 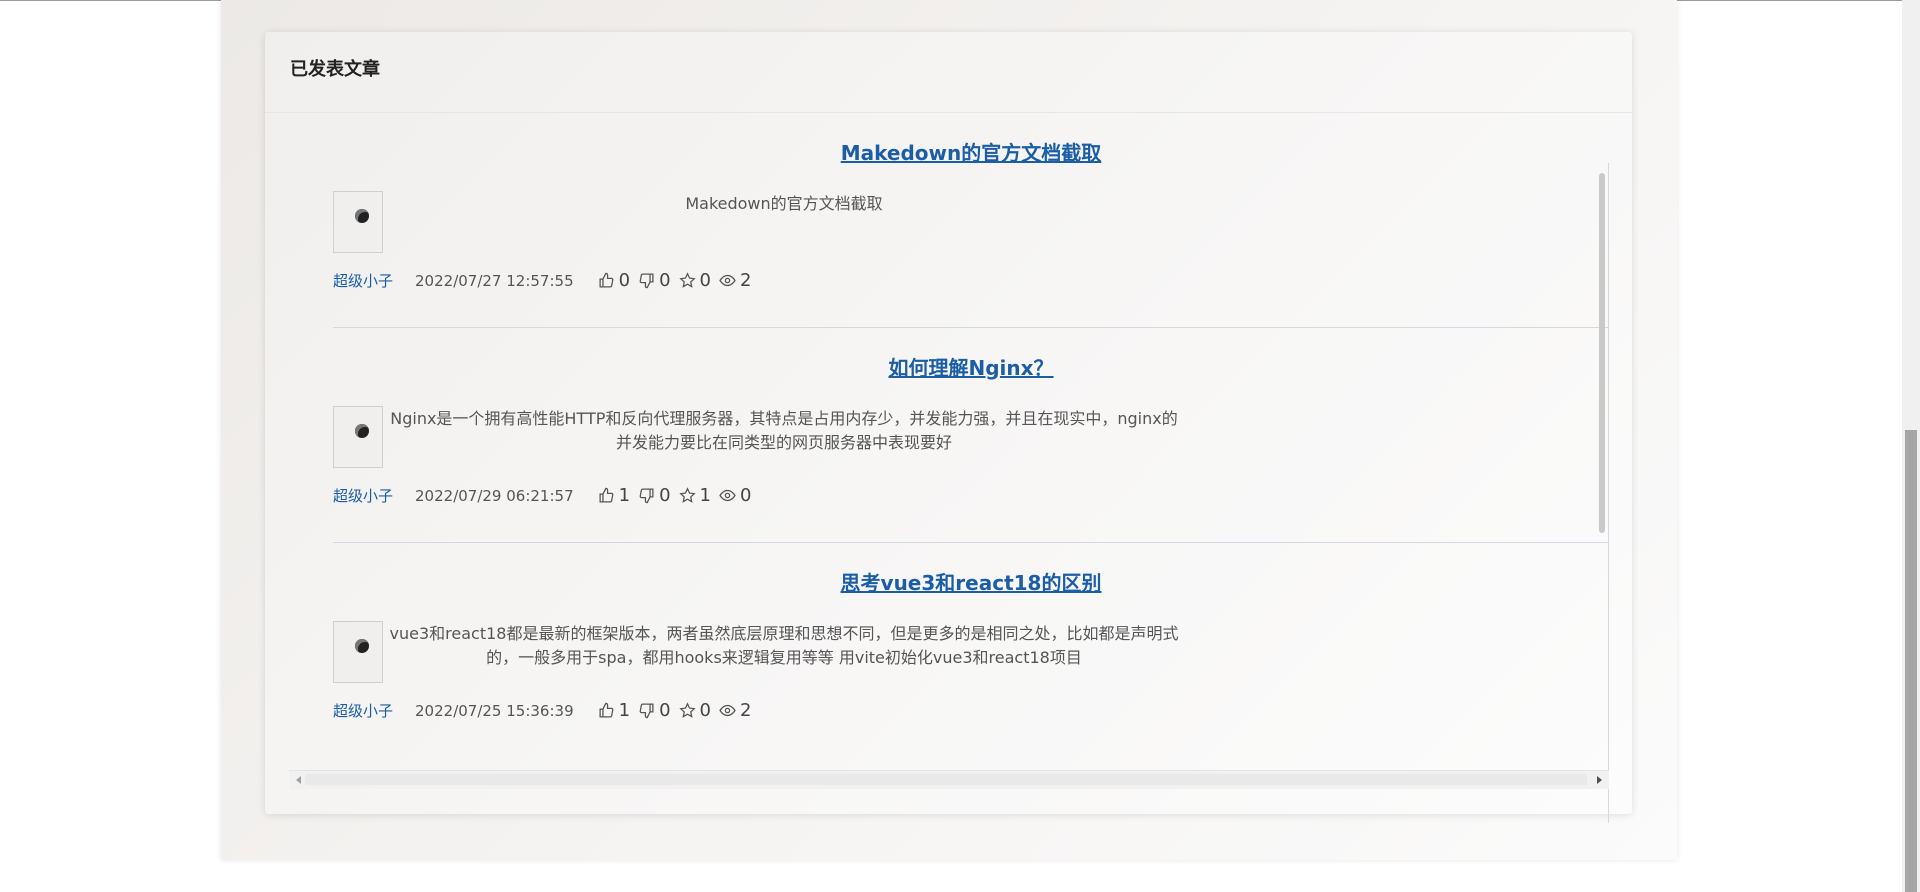 What do you see at coordinates (971, 581) in the screenshot?
I see `article-title-link: 思考vue3和react18的区别` at bounding box center [971, 581].